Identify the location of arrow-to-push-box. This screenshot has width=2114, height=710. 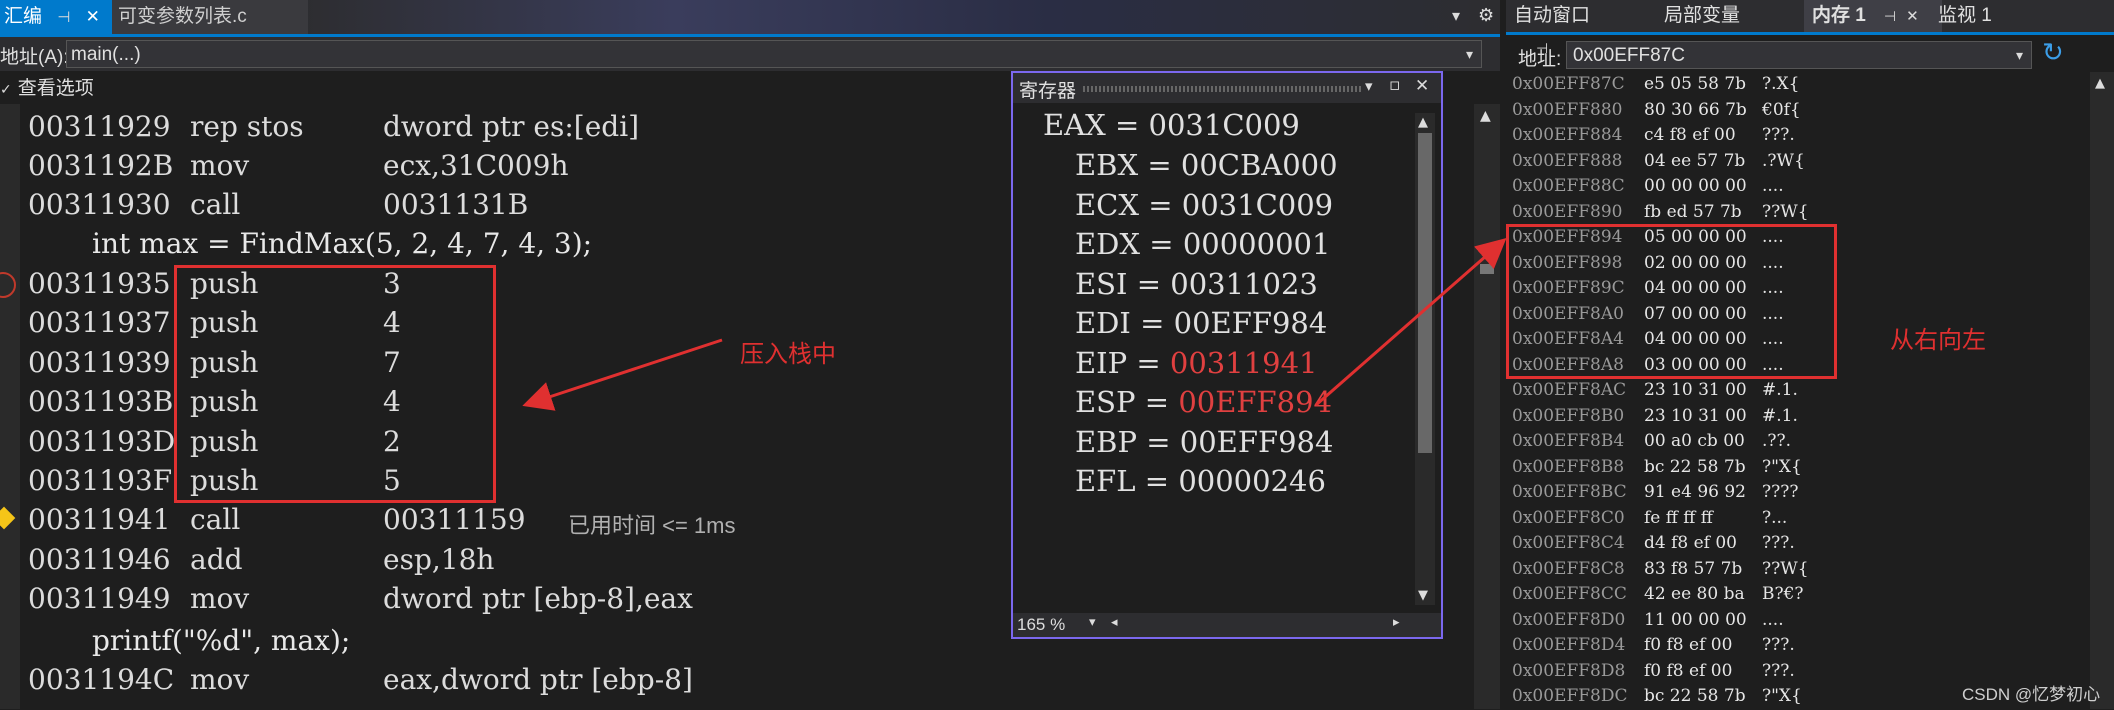
(622, 374).